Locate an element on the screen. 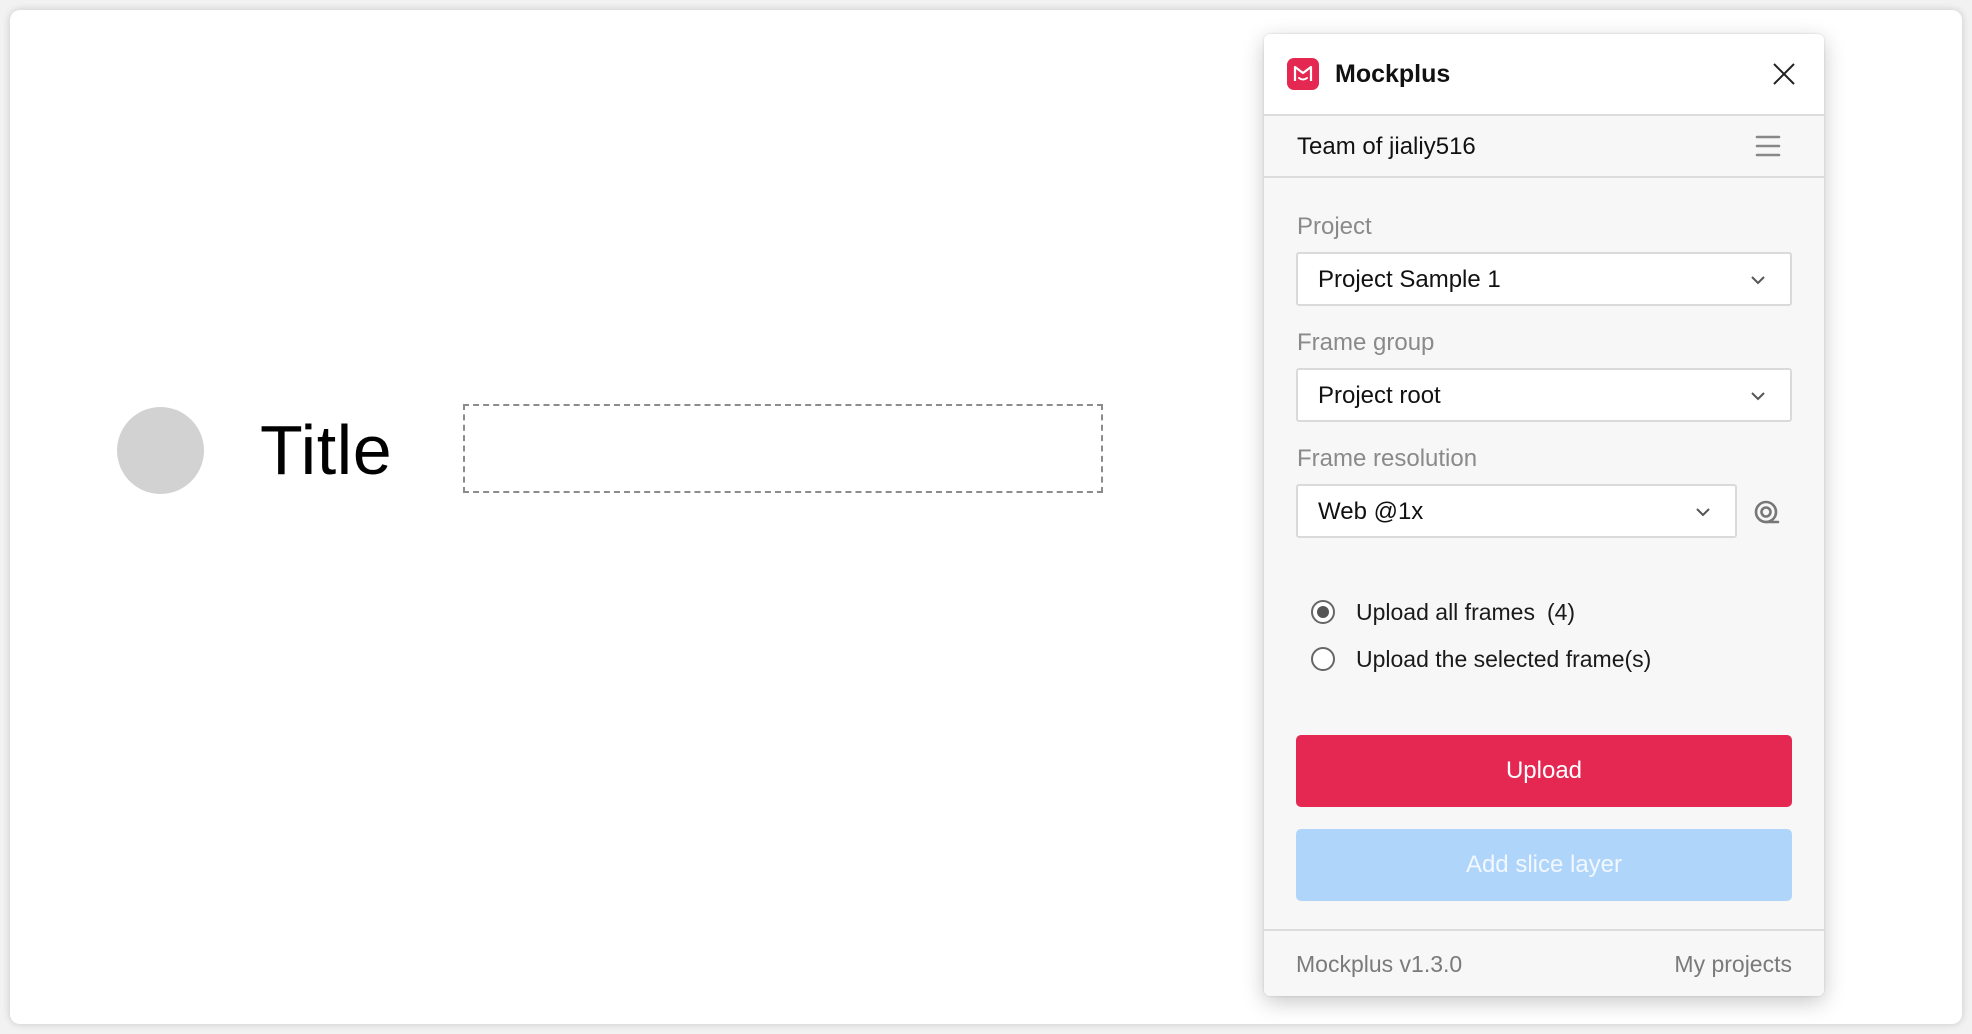 This screenshot has height=1034, width=1972. canvas-title-text: Title is located at coordinates (326, 450).